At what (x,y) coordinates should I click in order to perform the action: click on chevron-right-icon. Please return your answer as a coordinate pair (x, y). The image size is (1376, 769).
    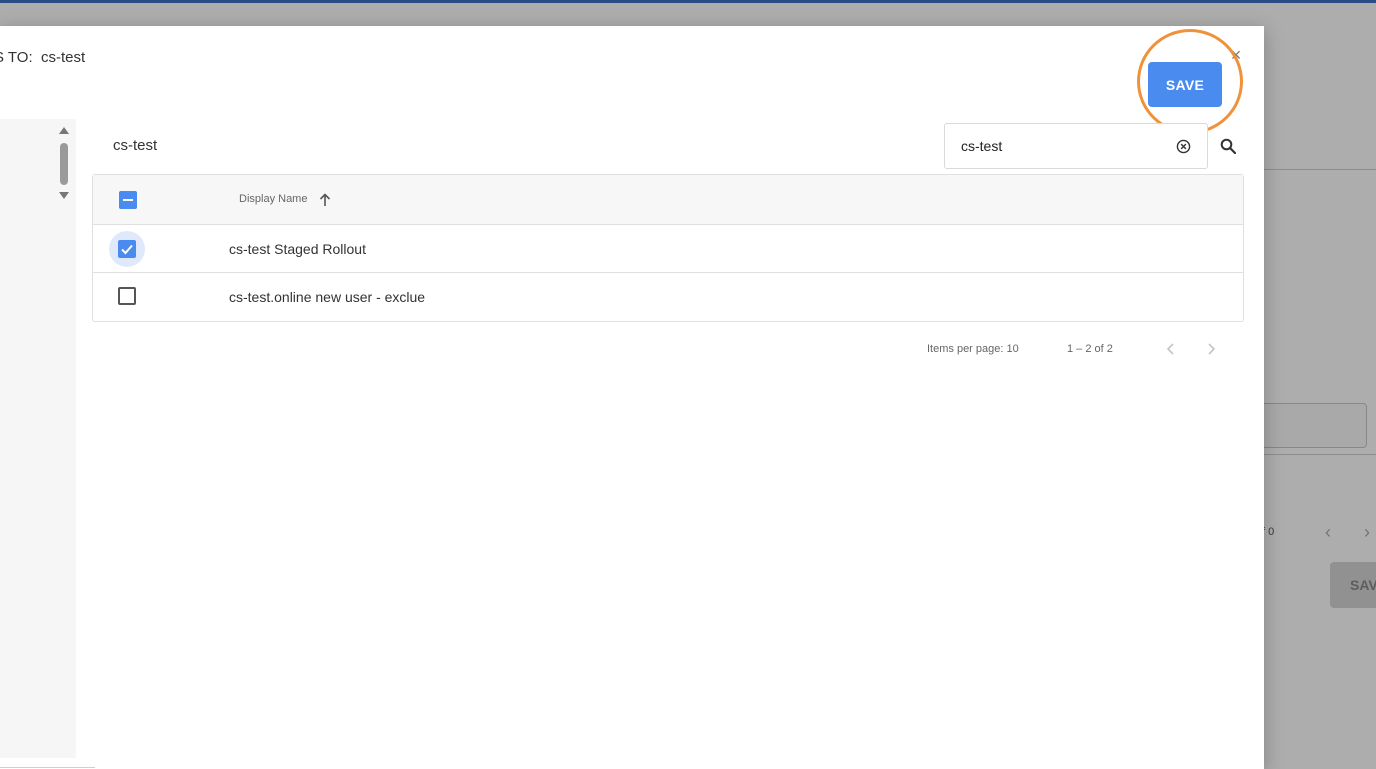
    Looking at the image, I should click on (1211, 349).